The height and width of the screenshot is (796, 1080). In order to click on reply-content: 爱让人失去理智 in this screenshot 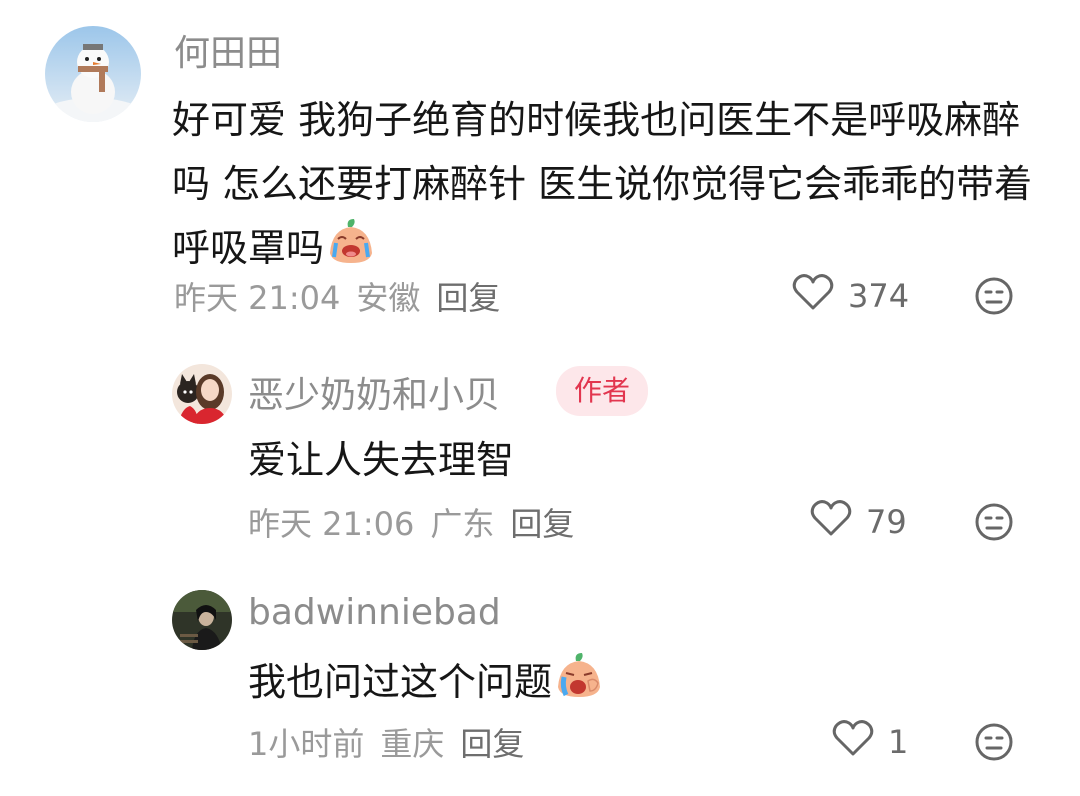, I will do `click(381, 460)`.